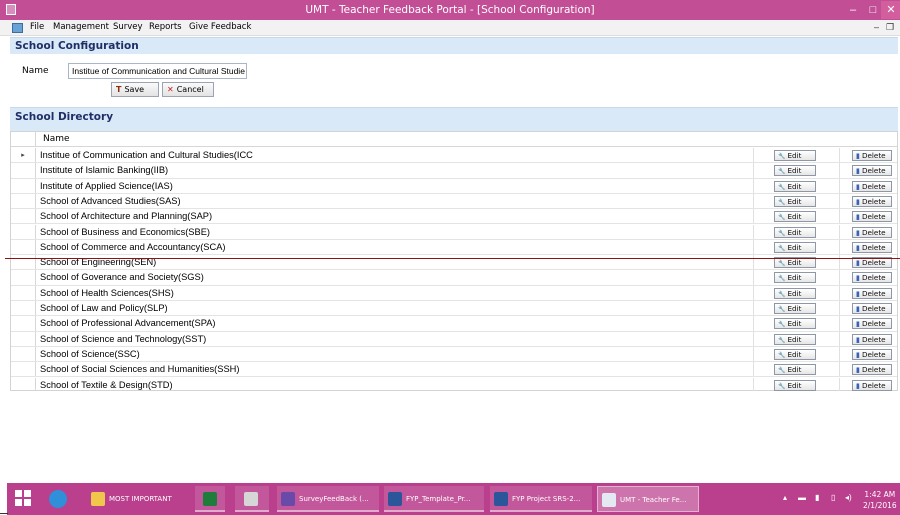 This screenshot has width=900, height=515. I want to click on school-name-cell: School of Health Sciences(SHS), so click(107, 293).